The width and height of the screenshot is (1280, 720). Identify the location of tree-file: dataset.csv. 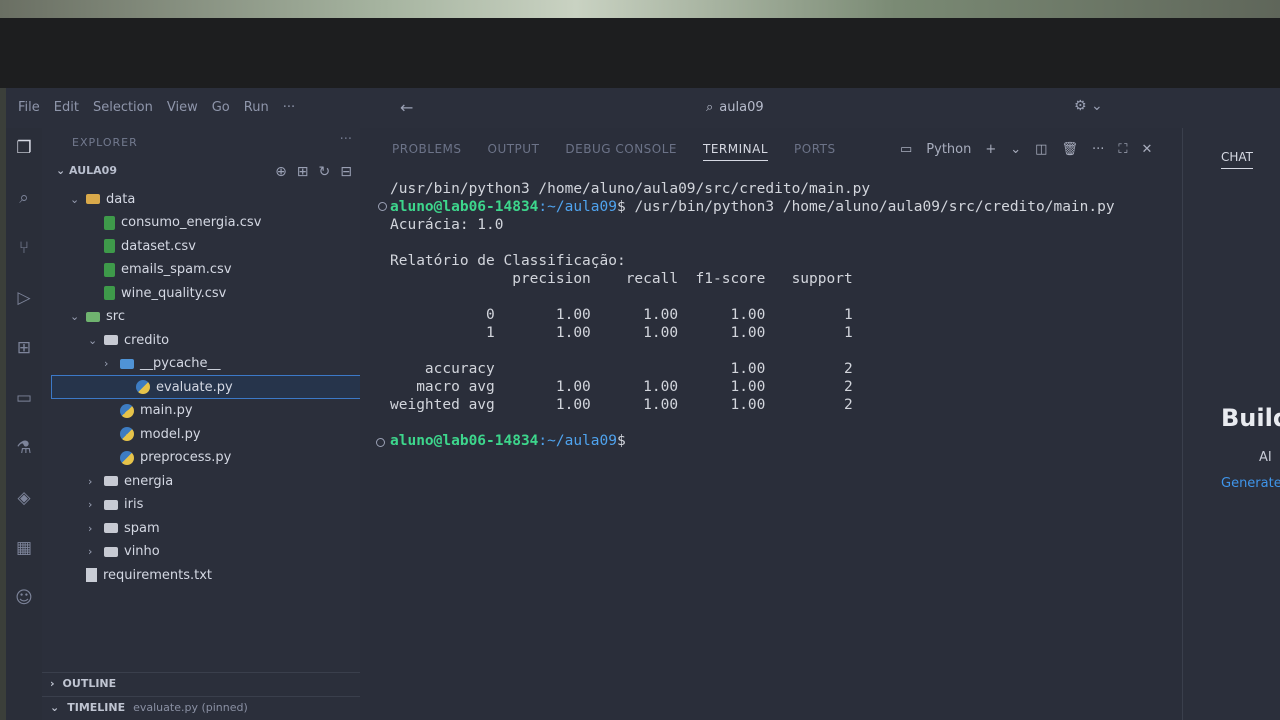
(142, 246).